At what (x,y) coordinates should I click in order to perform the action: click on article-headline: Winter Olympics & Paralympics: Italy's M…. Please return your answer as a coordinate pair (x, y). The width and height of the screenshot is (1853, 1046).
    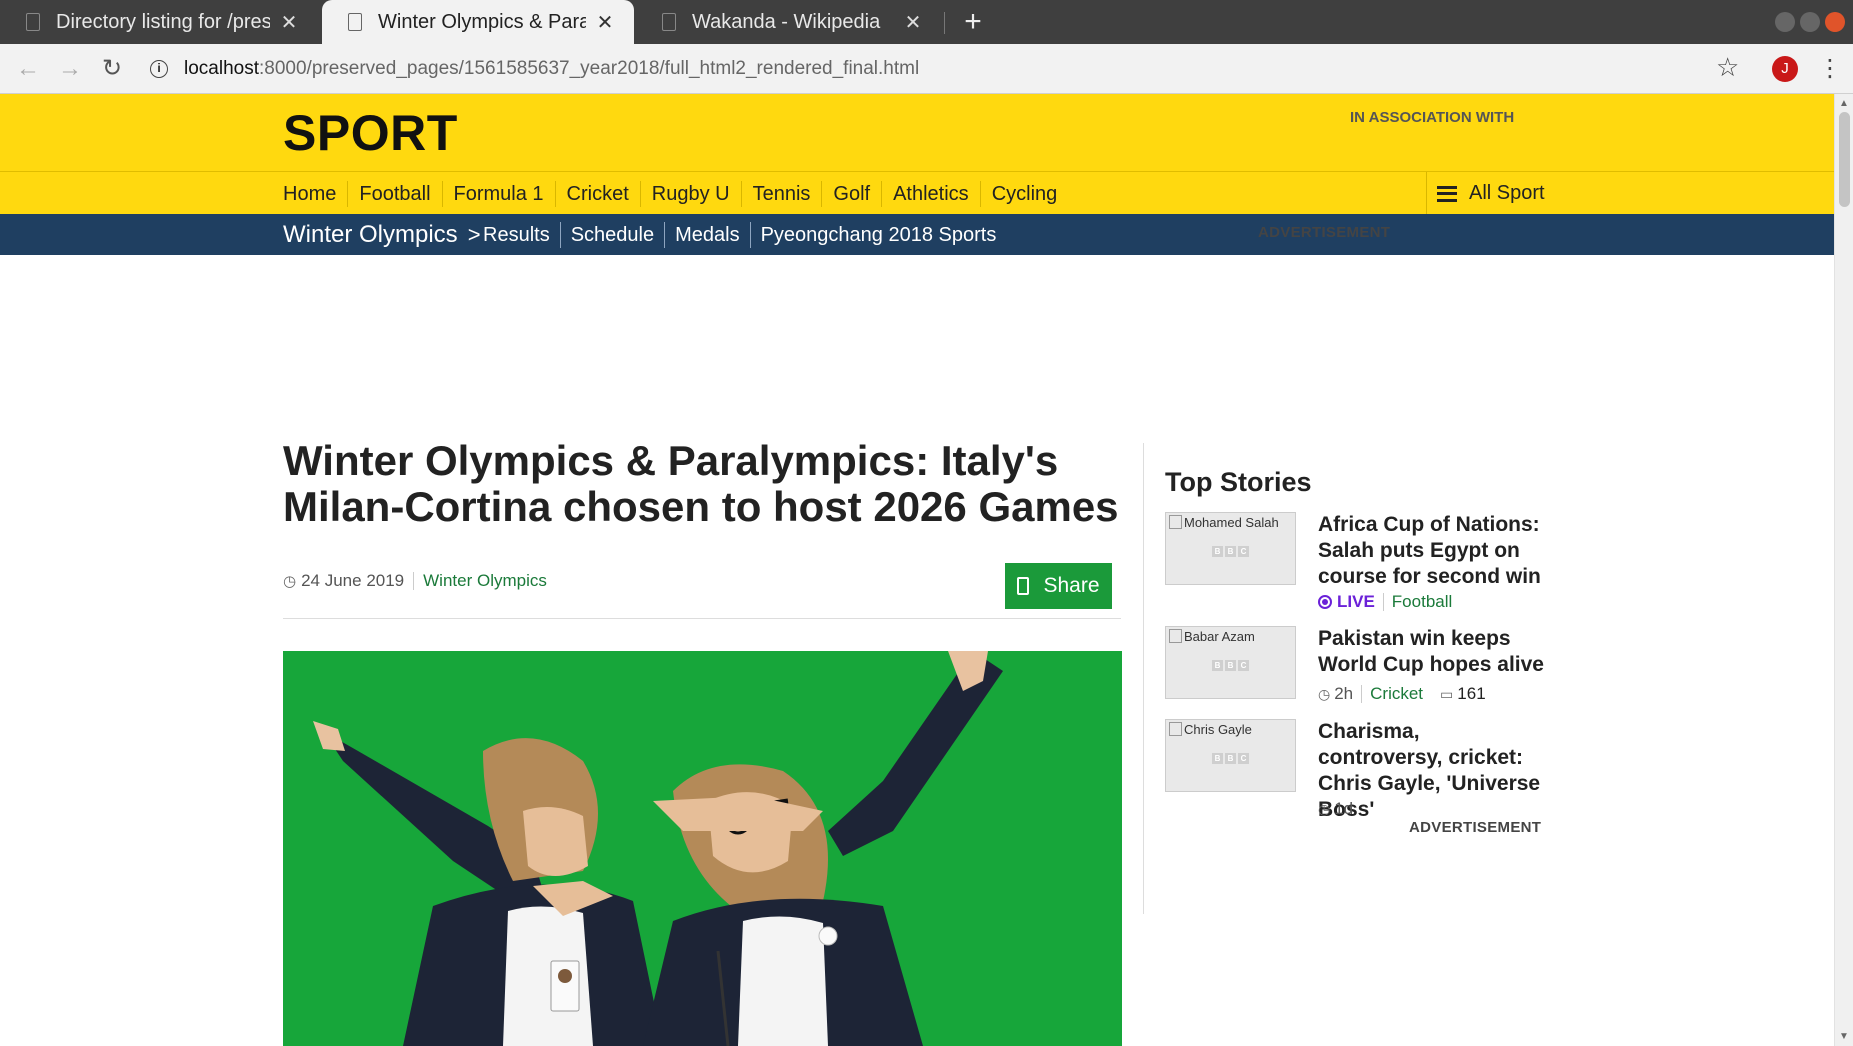
    Looking at the image, I should click on (701, 483).